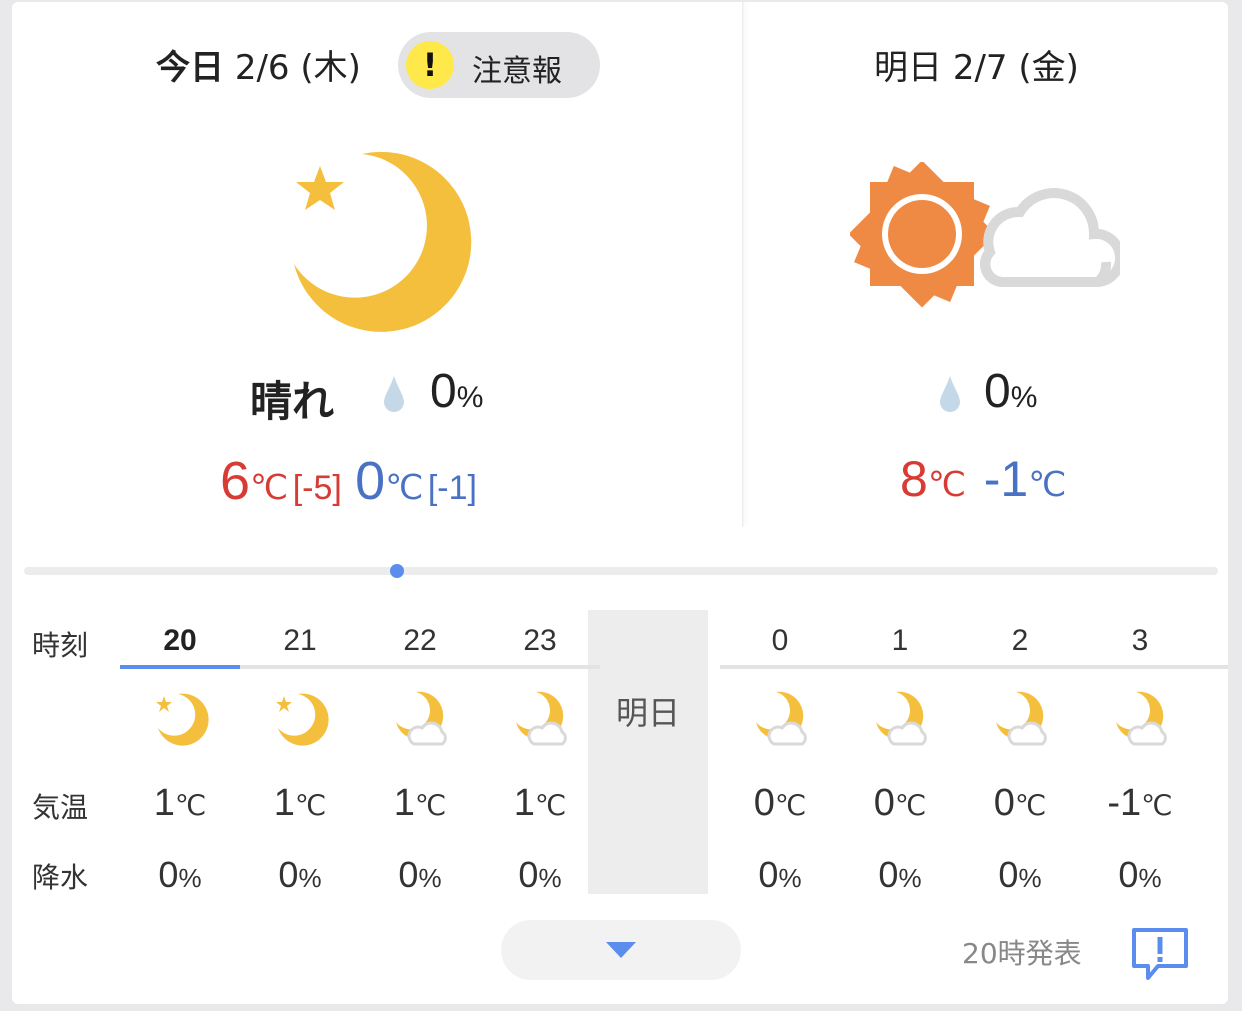 The height and width of the screenshot is (1011, 1242). What do you see at coordinates (348, 481) in the screenshot?
I see `today-temps: 6℃ [-5] 0℃ [-1]` at bounding box center [348, 481].